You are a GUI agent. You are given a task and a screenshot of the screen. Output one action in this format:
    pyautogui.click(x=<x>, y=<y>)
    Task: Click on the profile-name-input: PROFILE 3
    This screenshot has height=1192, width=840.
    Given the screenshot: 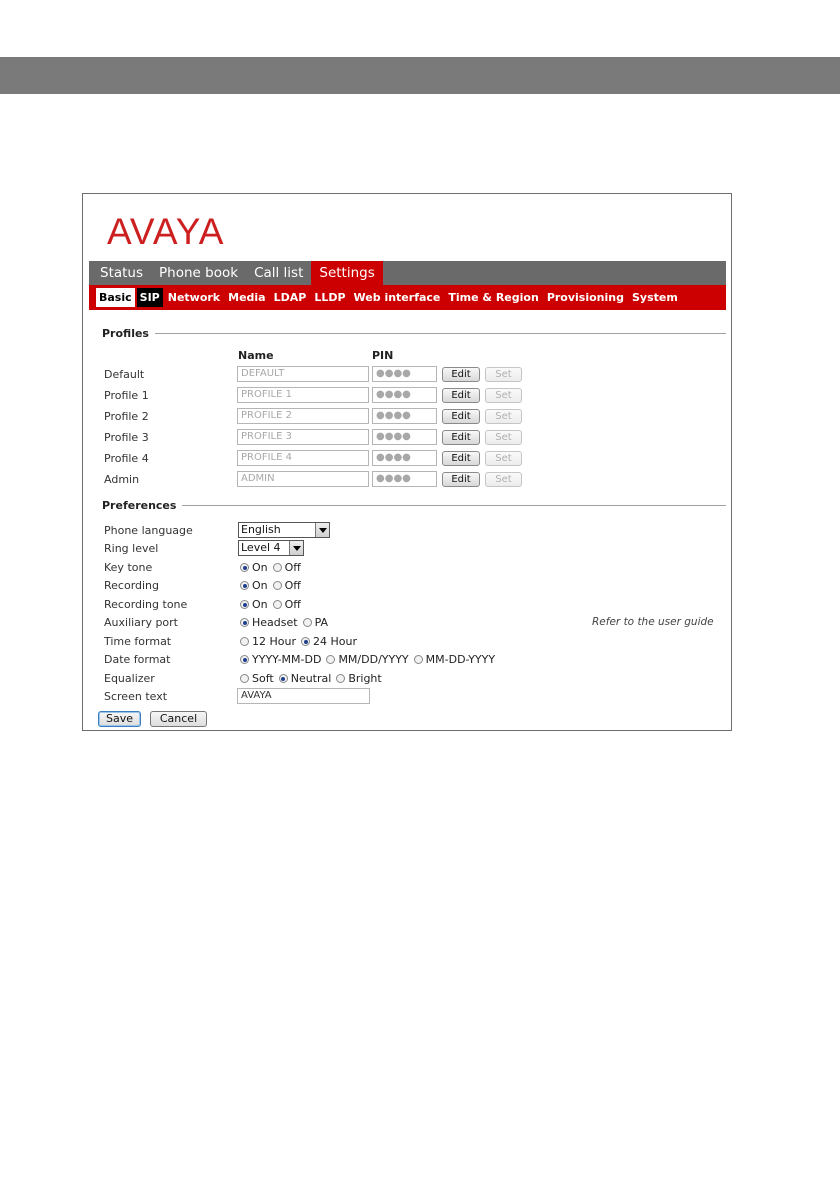 What is the action you would take?
    pyautogui.click(x=303, y=437)
    